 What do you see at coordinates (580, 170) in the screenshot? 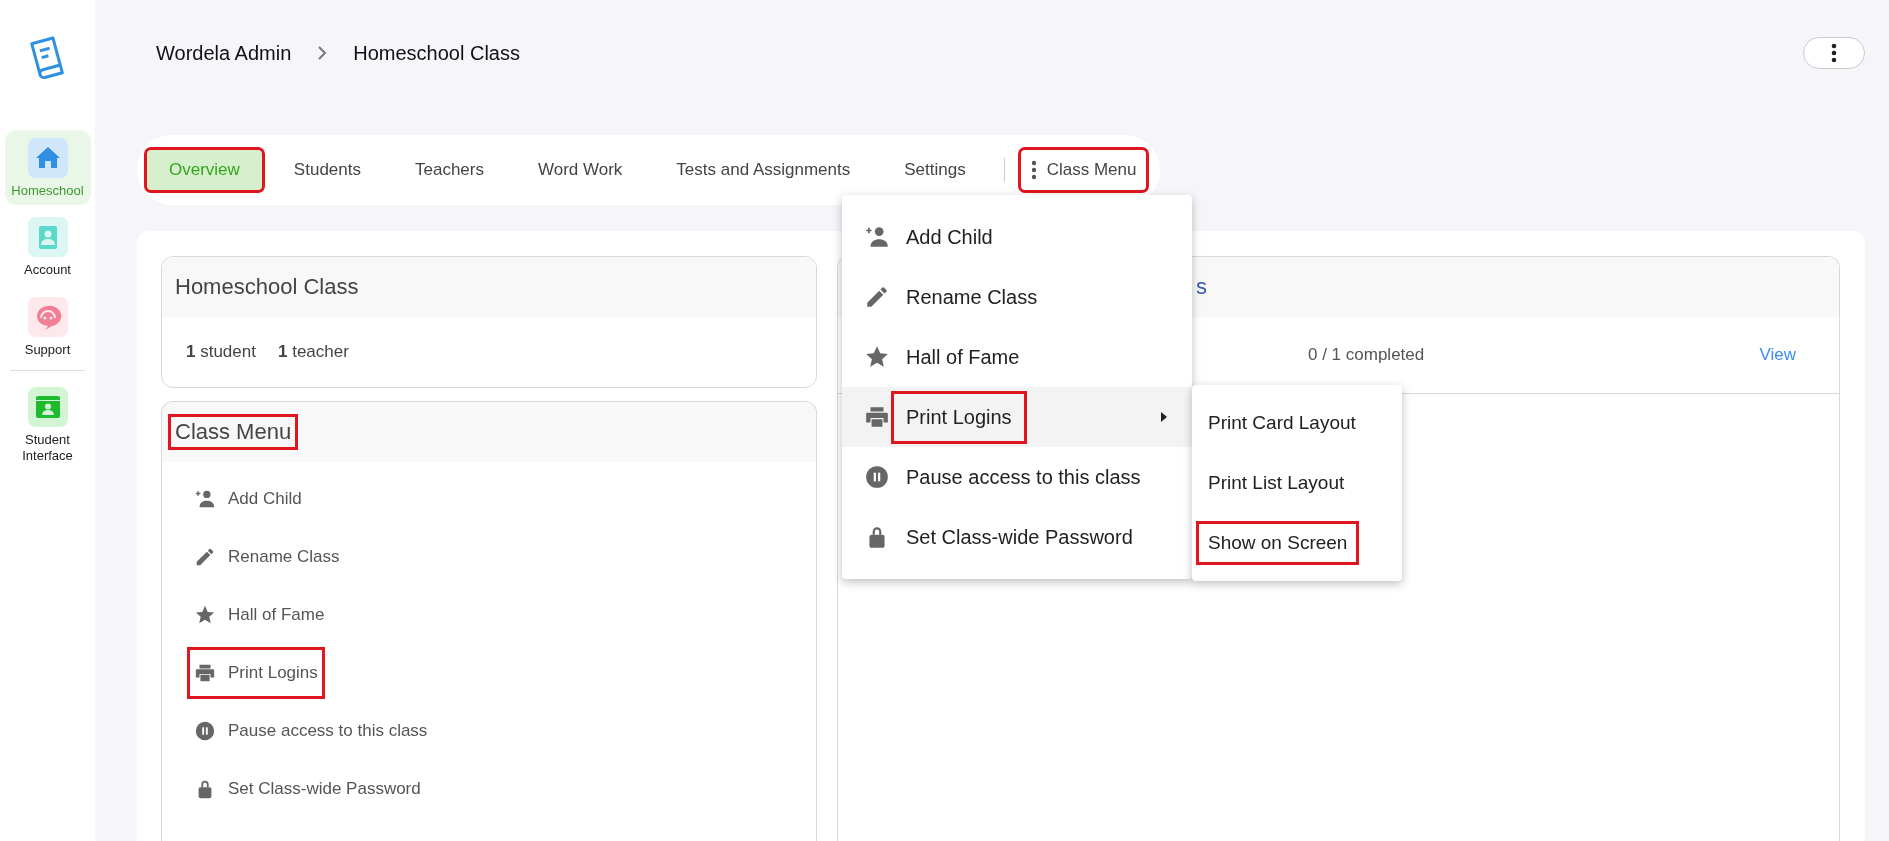
I see `tab: Word Work` at bounding box center [580, 170].